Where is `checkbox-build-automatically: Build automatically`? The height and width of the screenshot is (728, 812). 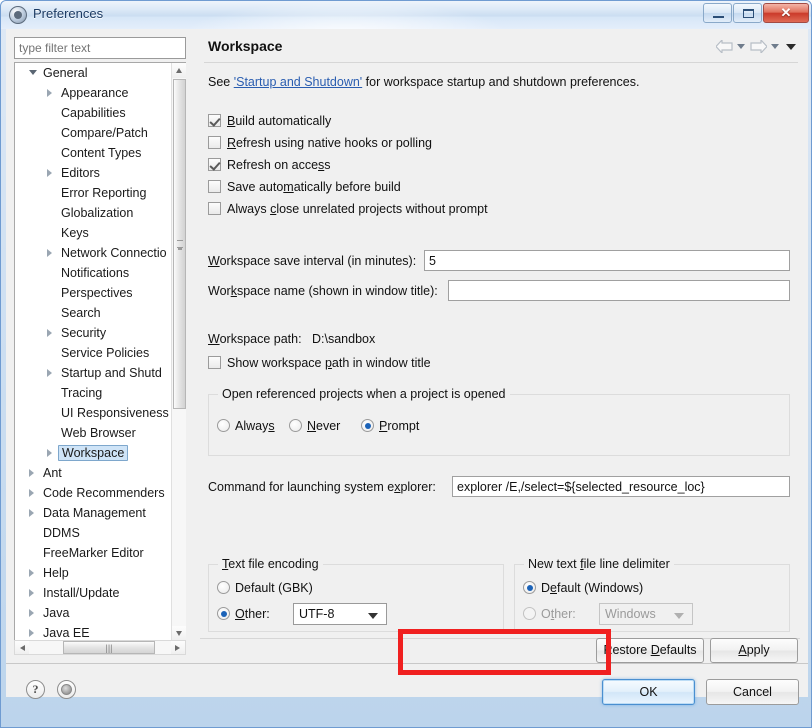
checkbox-build-automatically: Build automatically is located at coordinates (269, 121).